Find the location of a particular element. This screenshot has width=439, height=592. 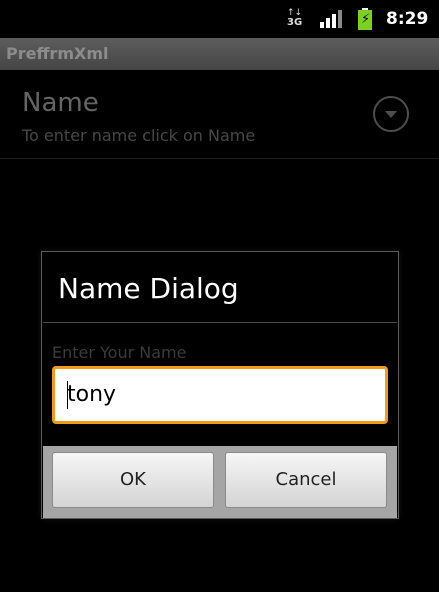

dialog-title-divider is located at coordinates (220, 322).